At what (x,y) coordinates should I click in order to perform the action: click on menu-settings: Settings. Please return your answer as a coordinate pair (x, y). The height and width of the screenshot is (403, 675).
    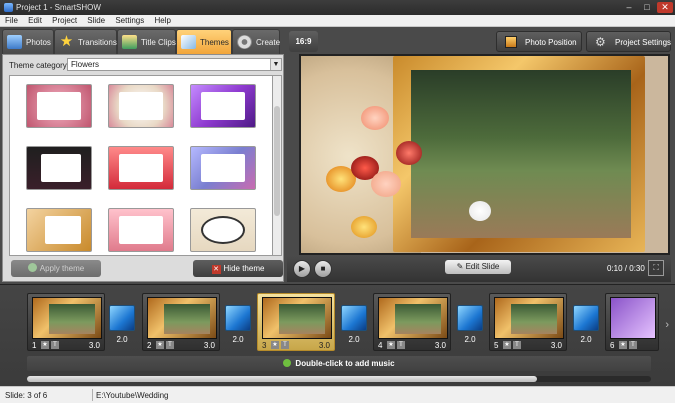
    Looking at the image, I should click on (128, 20).